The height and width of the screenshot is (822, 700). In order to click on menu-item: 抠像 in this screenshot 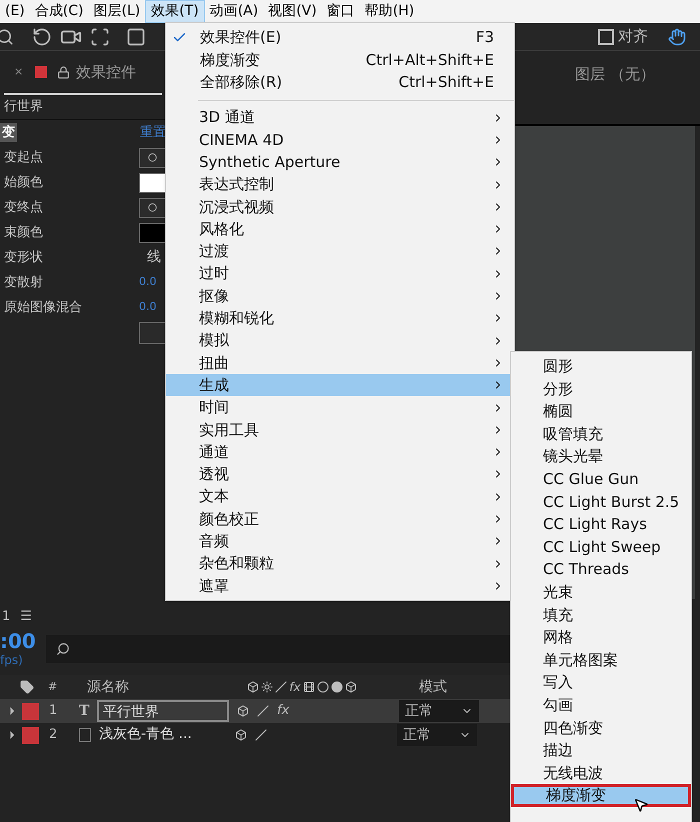, I will do `click(340, 296)`.